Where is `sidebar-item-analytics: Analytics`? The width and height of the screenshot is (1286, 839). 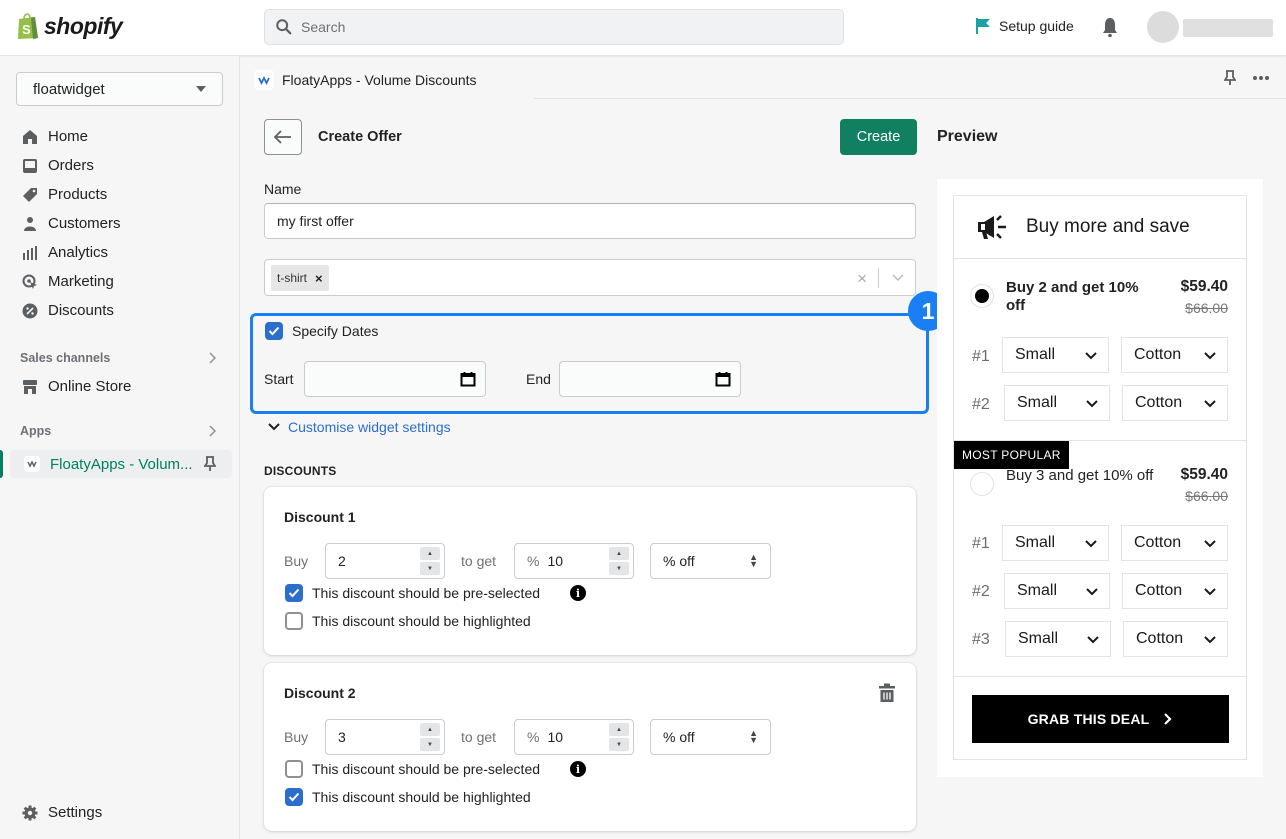
sidebar-item-analytics: Analytics is located at coordinates (120, 252).